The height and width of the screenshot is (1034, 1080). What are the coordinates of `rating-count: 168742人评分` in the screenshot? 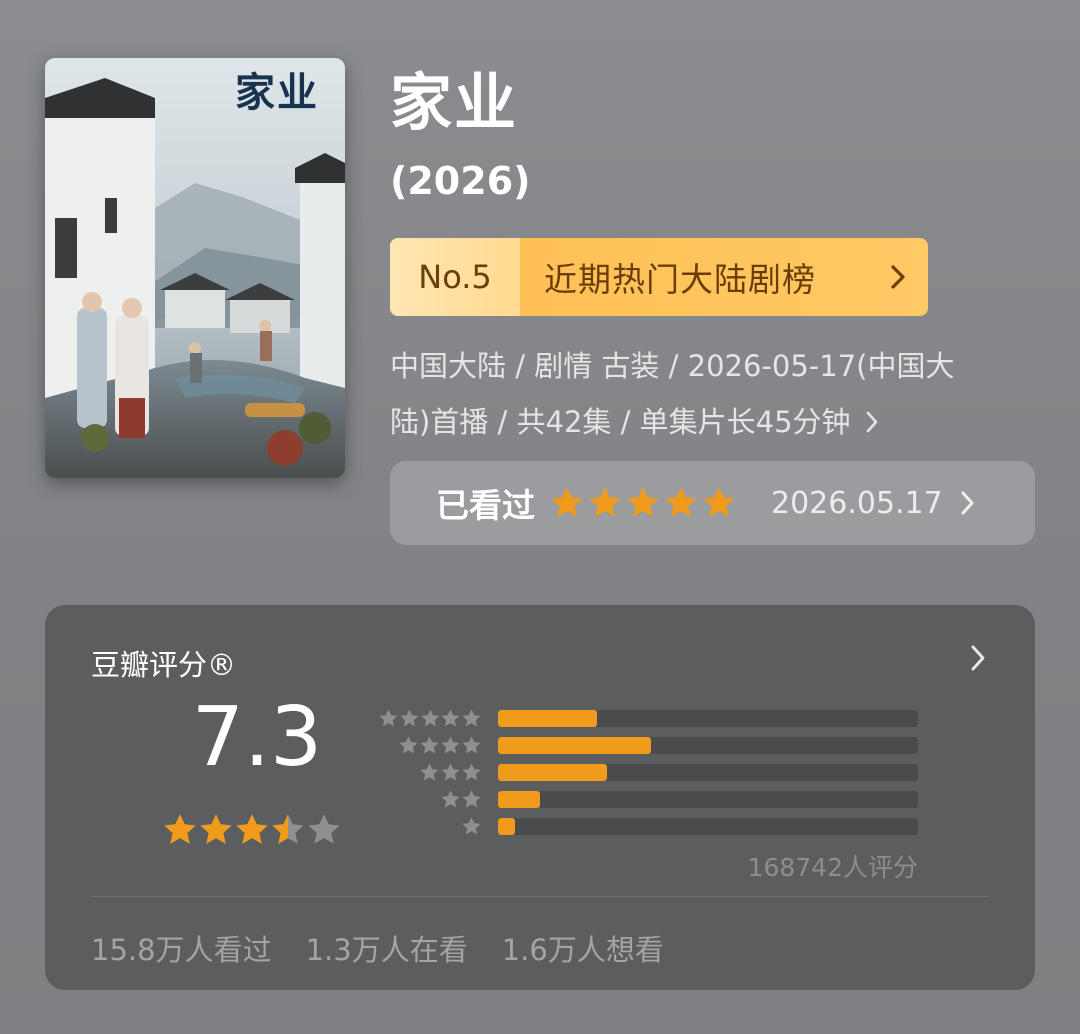 It's located at (832, 867).